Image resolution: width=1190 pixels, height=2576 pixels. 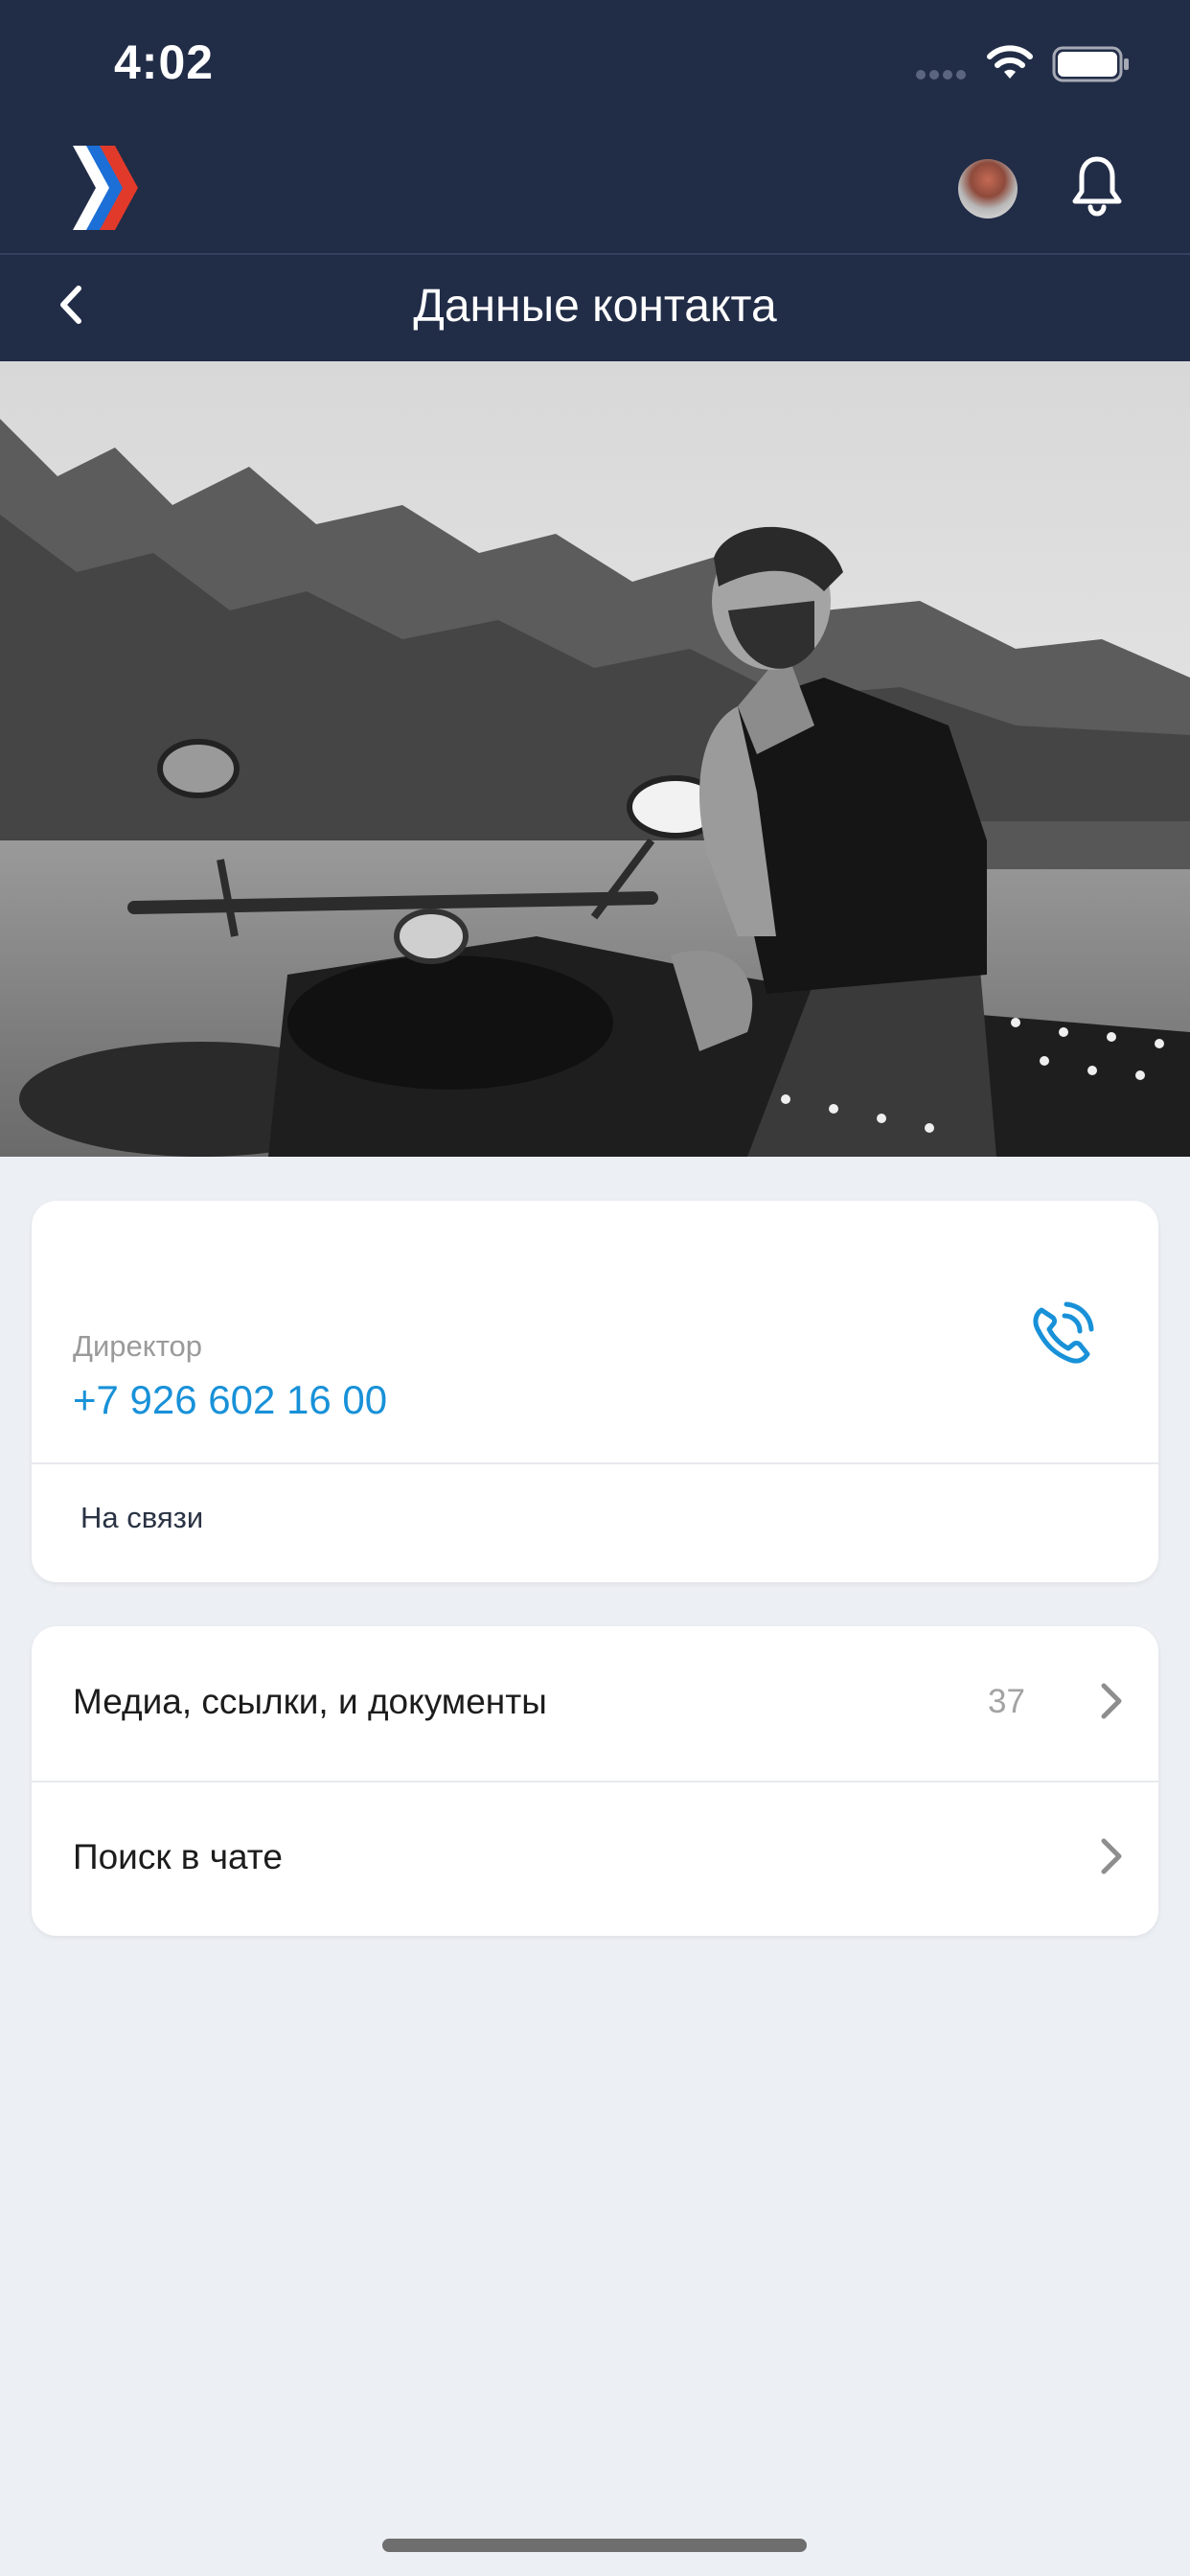 I want to click on contact-phone: +7 926 602 16 00, so click(x=230, y=1400).